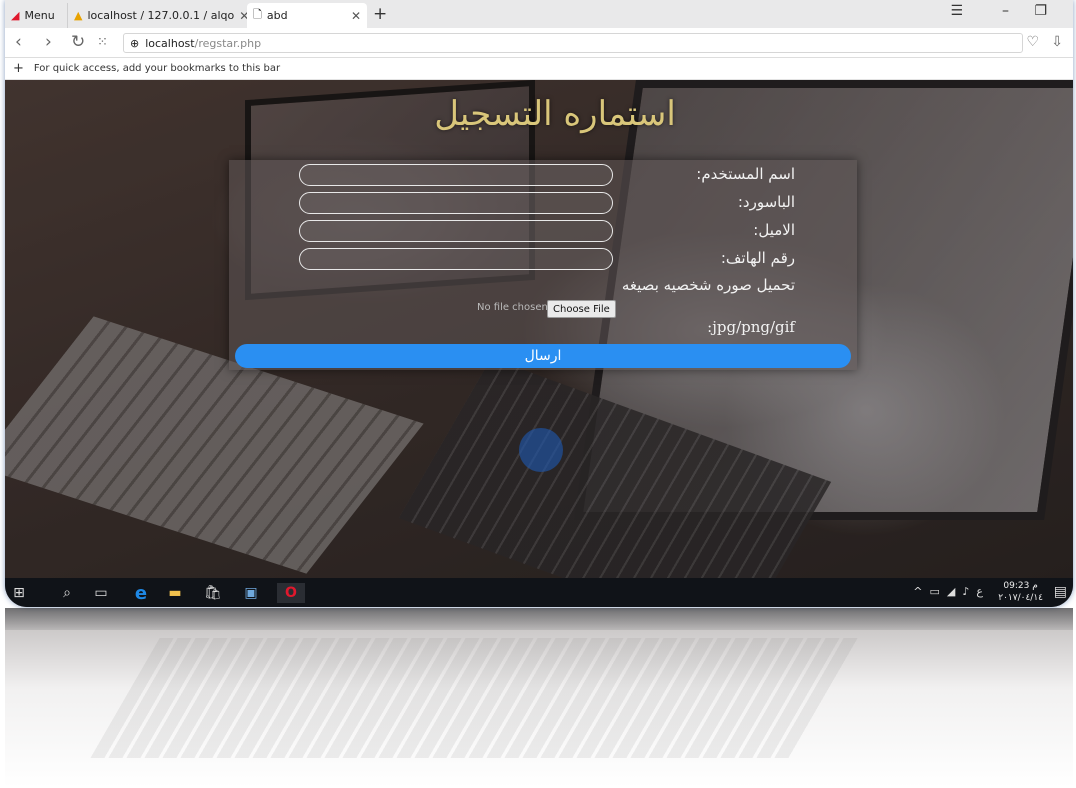  What do you see at coordinates (456, 175) in the screenshot?
I see `username-field` at bounding box center [456, 175].